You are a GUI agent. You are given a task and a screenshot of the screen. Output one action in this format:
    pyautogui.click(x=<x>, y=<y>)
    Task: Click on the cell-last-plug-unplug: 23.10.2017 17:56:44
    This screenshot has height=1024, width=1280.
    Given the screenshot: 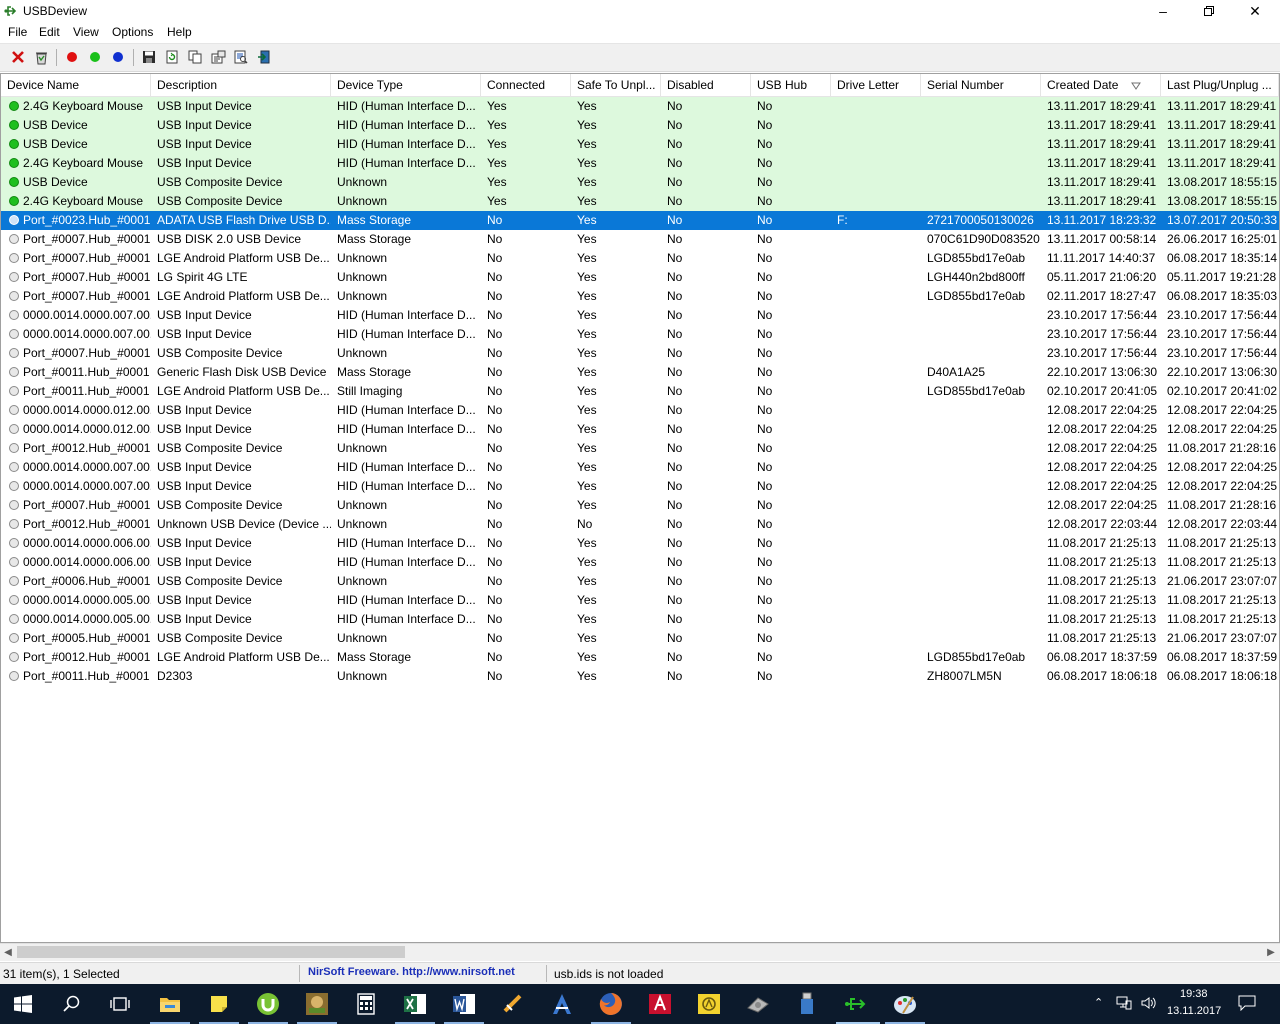 What is the action you would take?
    pyautogui.click(x=1222, y=315)
    